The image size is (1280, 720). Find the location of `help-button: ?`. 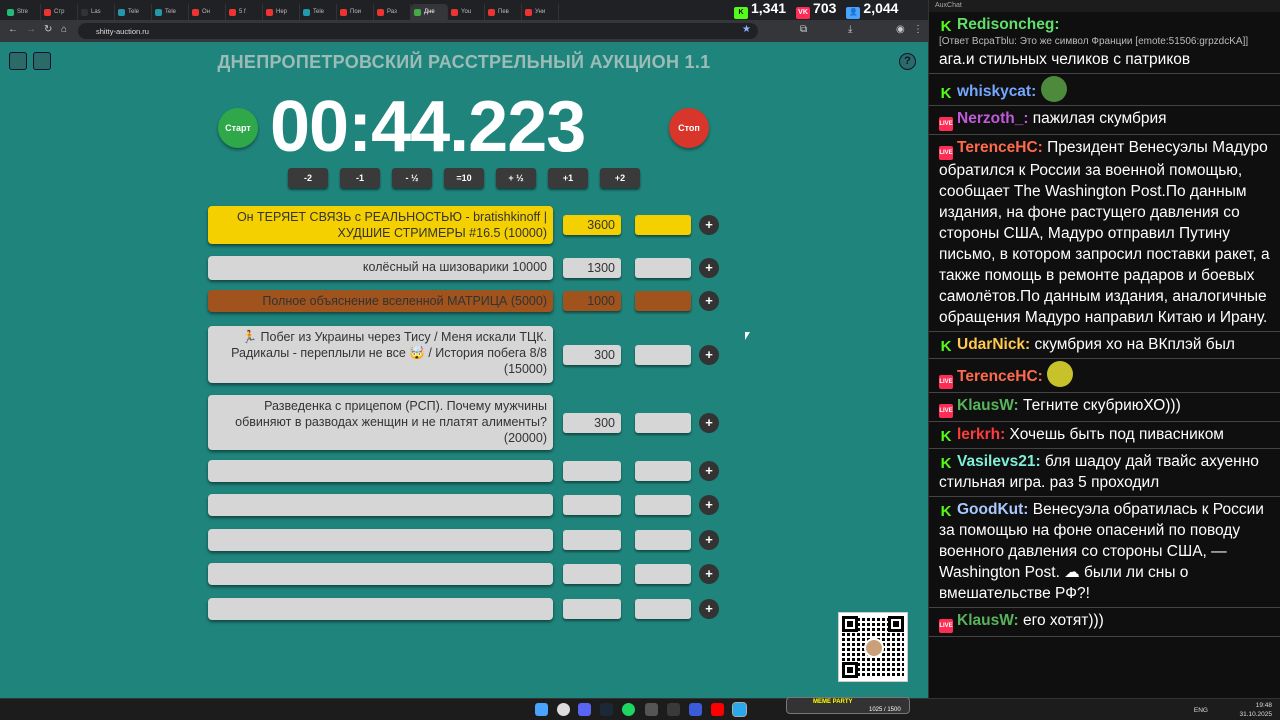

help-button: ? is located at coordinates (907, 61).